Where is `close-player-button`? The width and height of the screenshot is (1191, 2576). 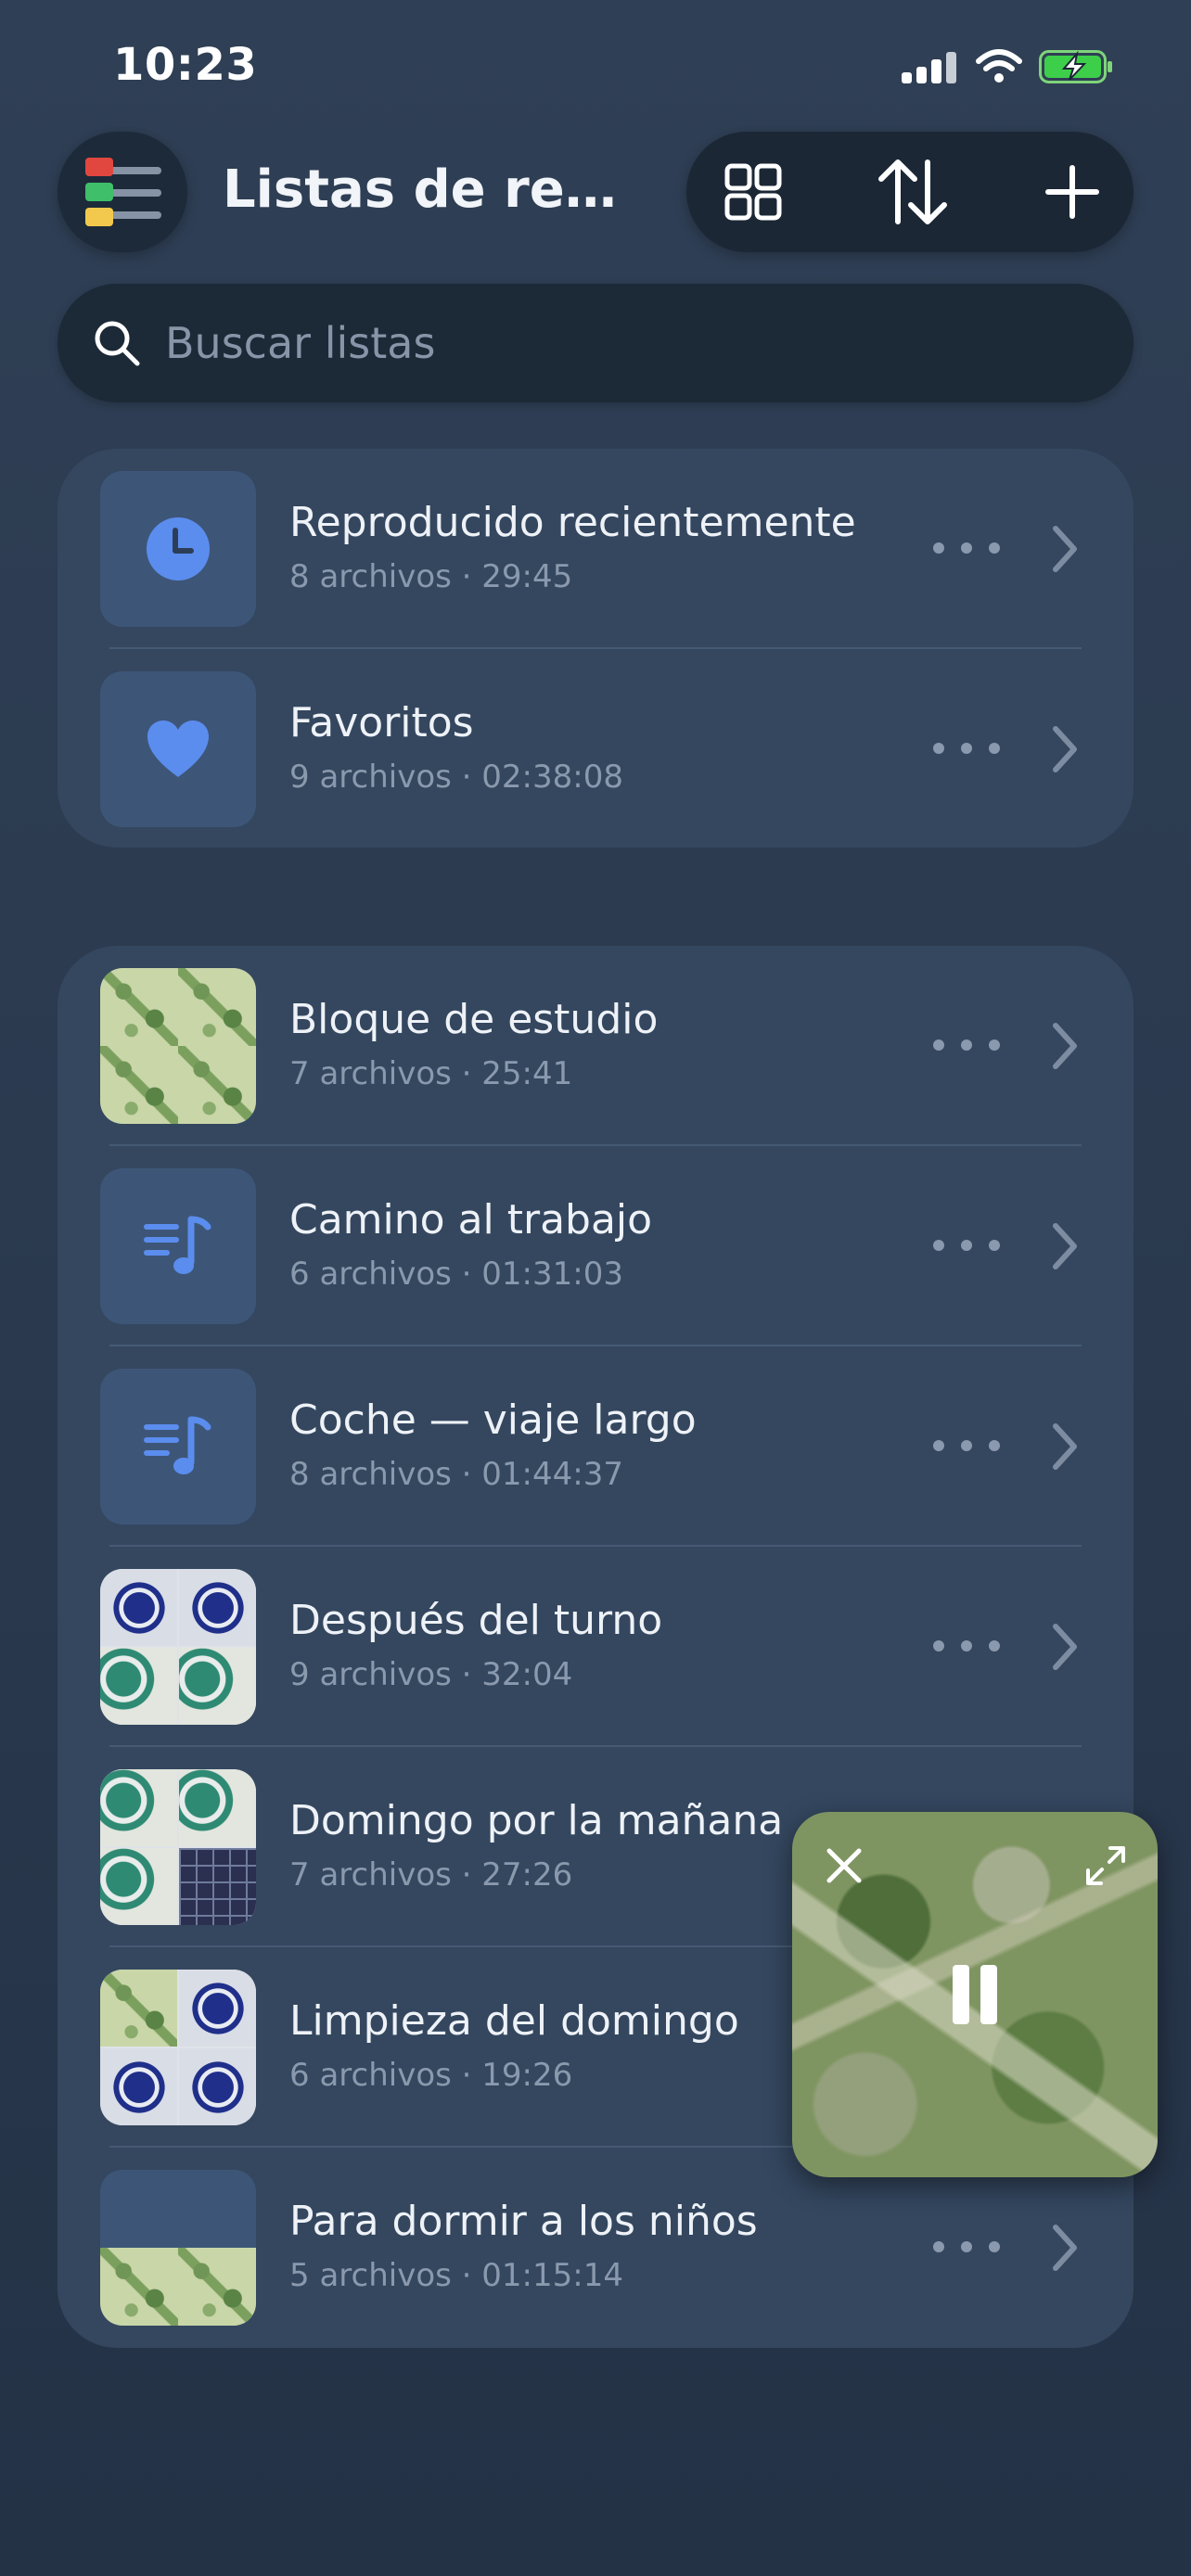 close-player-button is located at coordinates (844, 1866).